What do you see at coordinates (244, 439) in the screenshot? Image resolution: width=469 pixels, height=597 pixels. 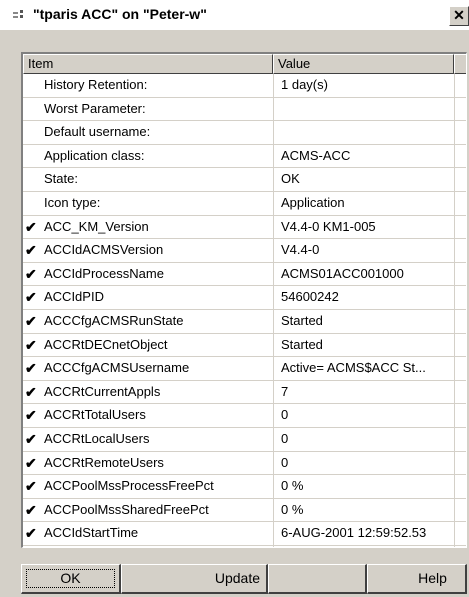 I see `list-item: ✔ ACCRtLocalUsers 0` at bounding box center [244, 439].